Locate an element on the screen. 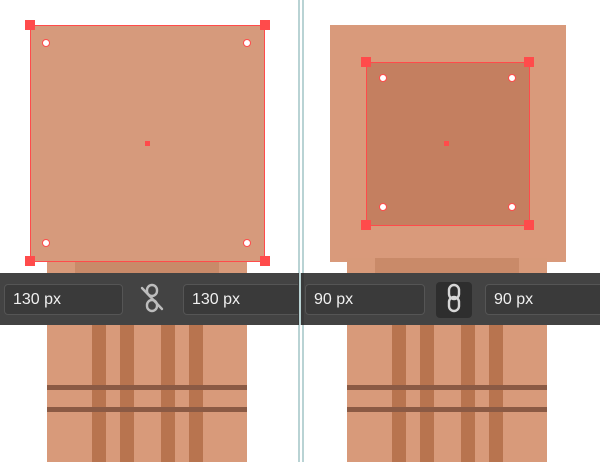 The height and width of the screenshot is (462, 600). unlink-icon is located at coordinates (152, 300).